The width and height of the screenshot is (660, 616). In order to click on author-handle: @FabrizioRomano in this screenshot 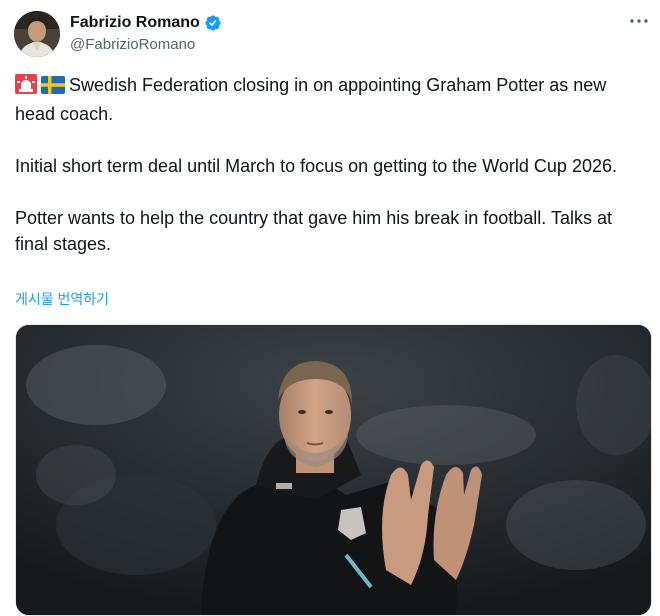, I will do `click(146, 44)`.